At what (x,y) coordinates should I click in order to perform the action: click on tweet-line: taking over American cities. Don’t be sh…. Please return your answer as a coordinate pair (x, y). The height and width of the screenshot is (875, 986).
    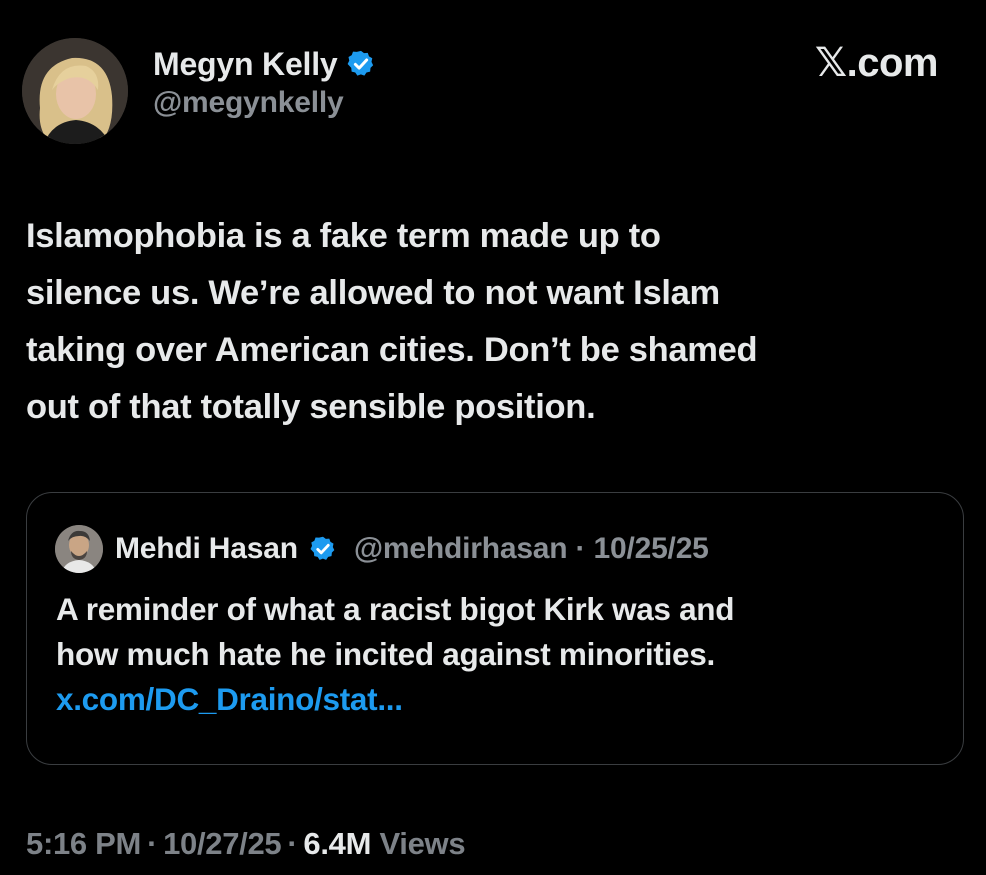
    Looking at the image, I should click on (392, 350).